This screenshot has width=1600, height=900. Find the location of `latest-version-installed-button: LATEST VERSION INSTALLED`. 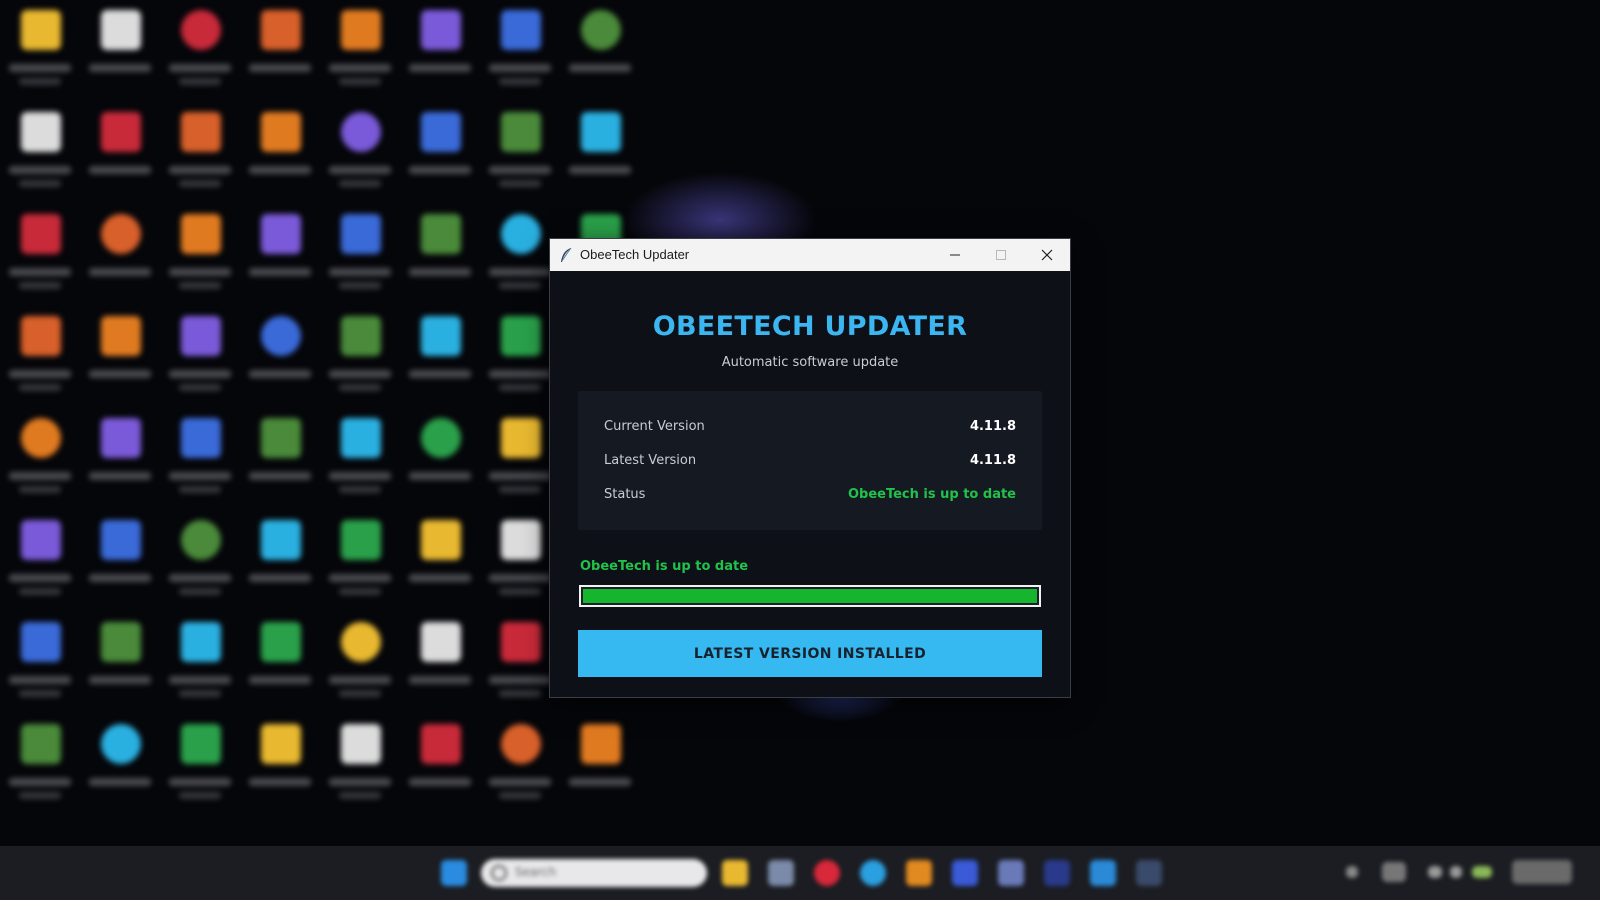

latest-version-installed-button: LATEST VERSION INSTALLED is located at coordinates (810, 653).